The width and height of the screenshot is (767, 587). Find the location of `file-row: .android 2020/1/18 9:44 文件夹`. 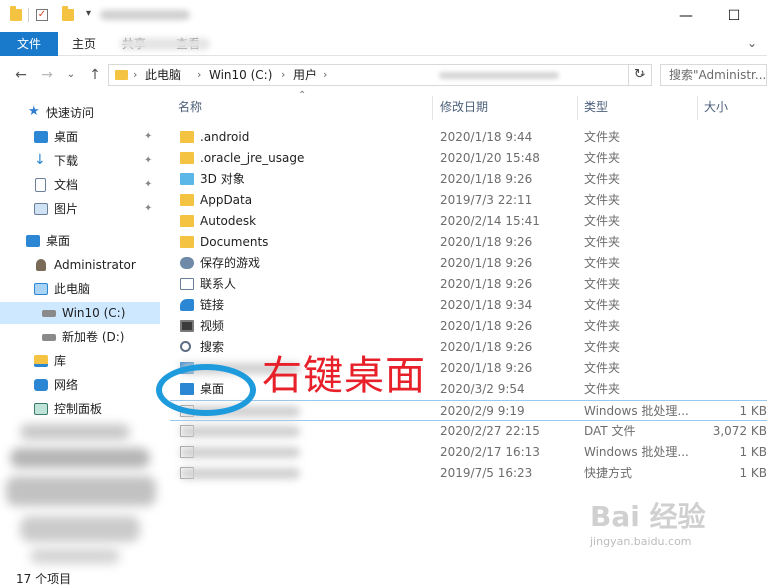

file-row: .android 2020/1/18 9:44 文件夹 is located at coordinates (468, 137).